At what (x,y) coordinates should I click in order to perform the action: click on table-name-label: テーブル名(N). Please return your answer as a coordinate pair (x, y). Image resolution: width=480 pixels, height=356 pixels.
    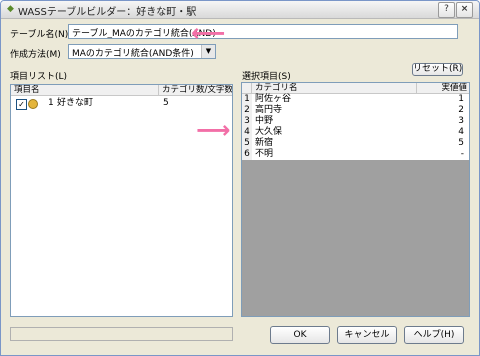
    Looking at the image, I should click on (39, 35).